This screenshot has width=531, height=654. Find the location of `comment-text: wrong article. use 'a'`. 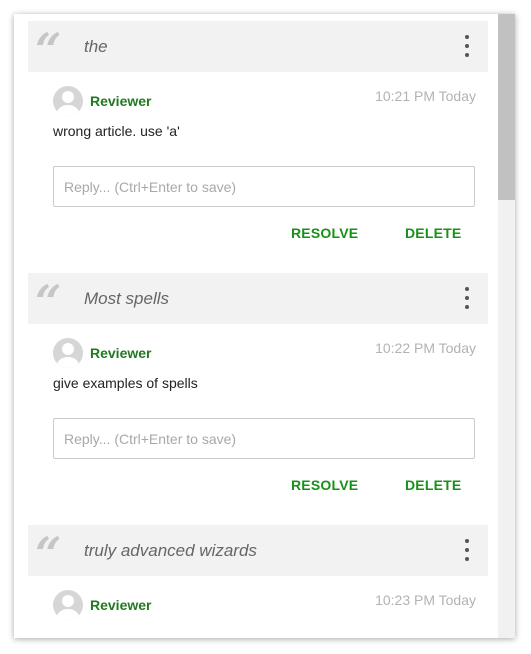

comment-text: wrong article. use 'a' is located at coordinates (116, 131).